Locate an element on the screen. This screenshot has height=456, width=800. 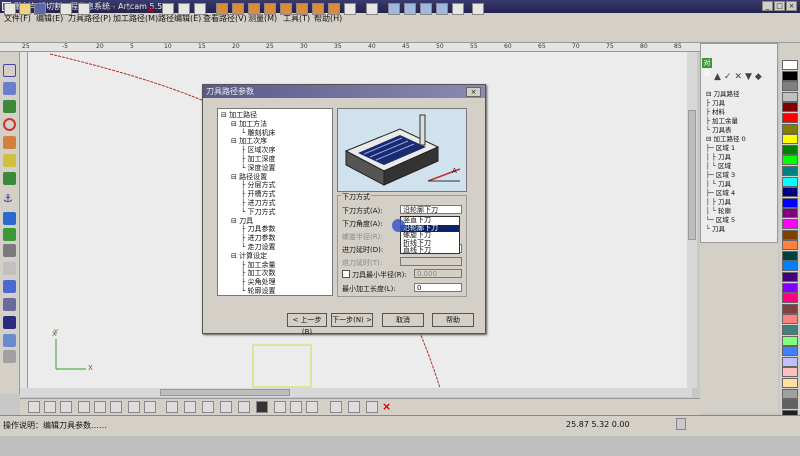
grid-icon is located at coordinates (66, 9).